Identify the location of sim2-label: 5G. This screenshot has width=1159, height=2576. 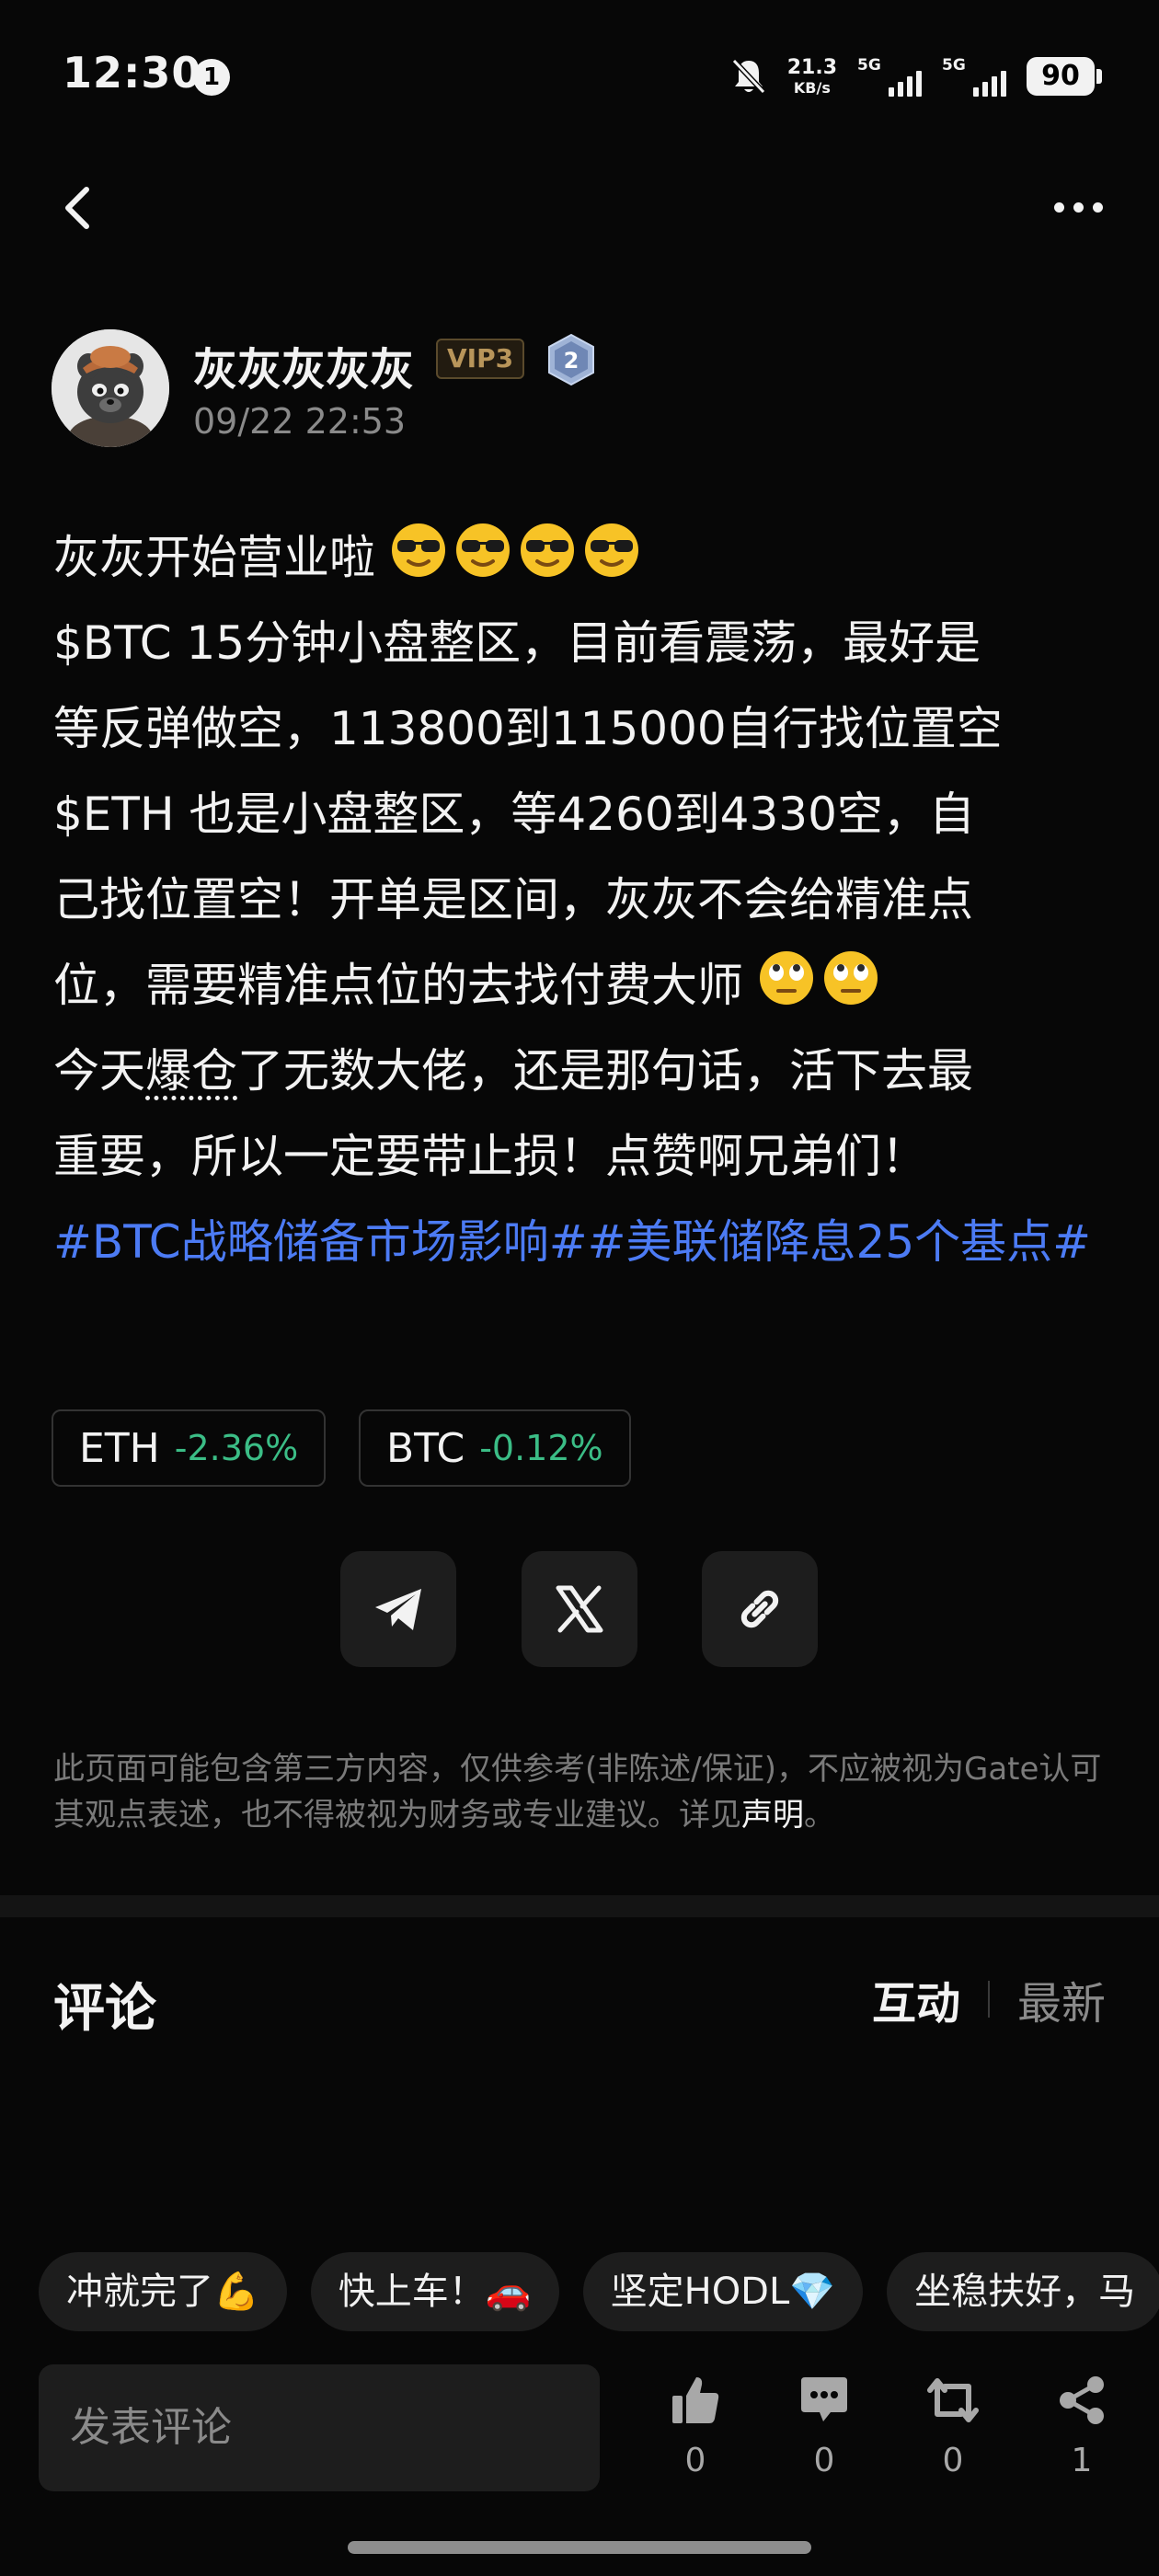
(954, 65).